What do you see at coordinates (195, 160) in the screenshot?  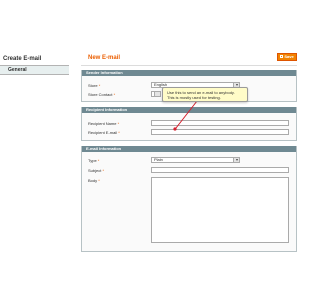 I see `type-select: Plain` at bounding box center [195, 160].